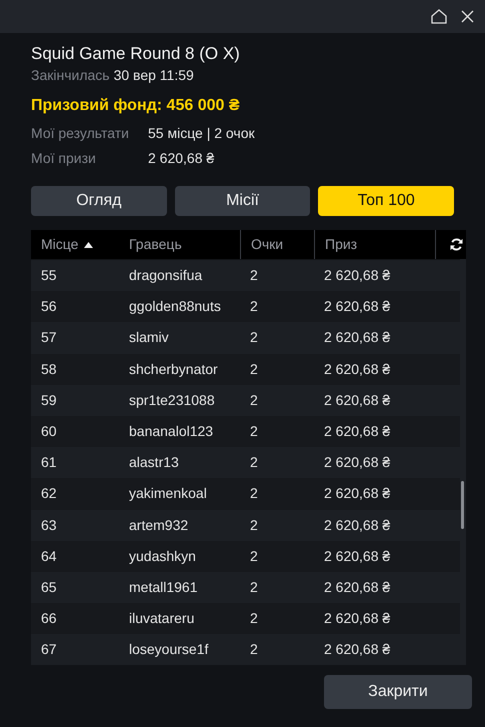 The height and width of the screenshot is (727, 485). Describe the element at coordinates (201, 133) in the screenshot. I see `stat-value: 55 місце | 2 очок` at that location.